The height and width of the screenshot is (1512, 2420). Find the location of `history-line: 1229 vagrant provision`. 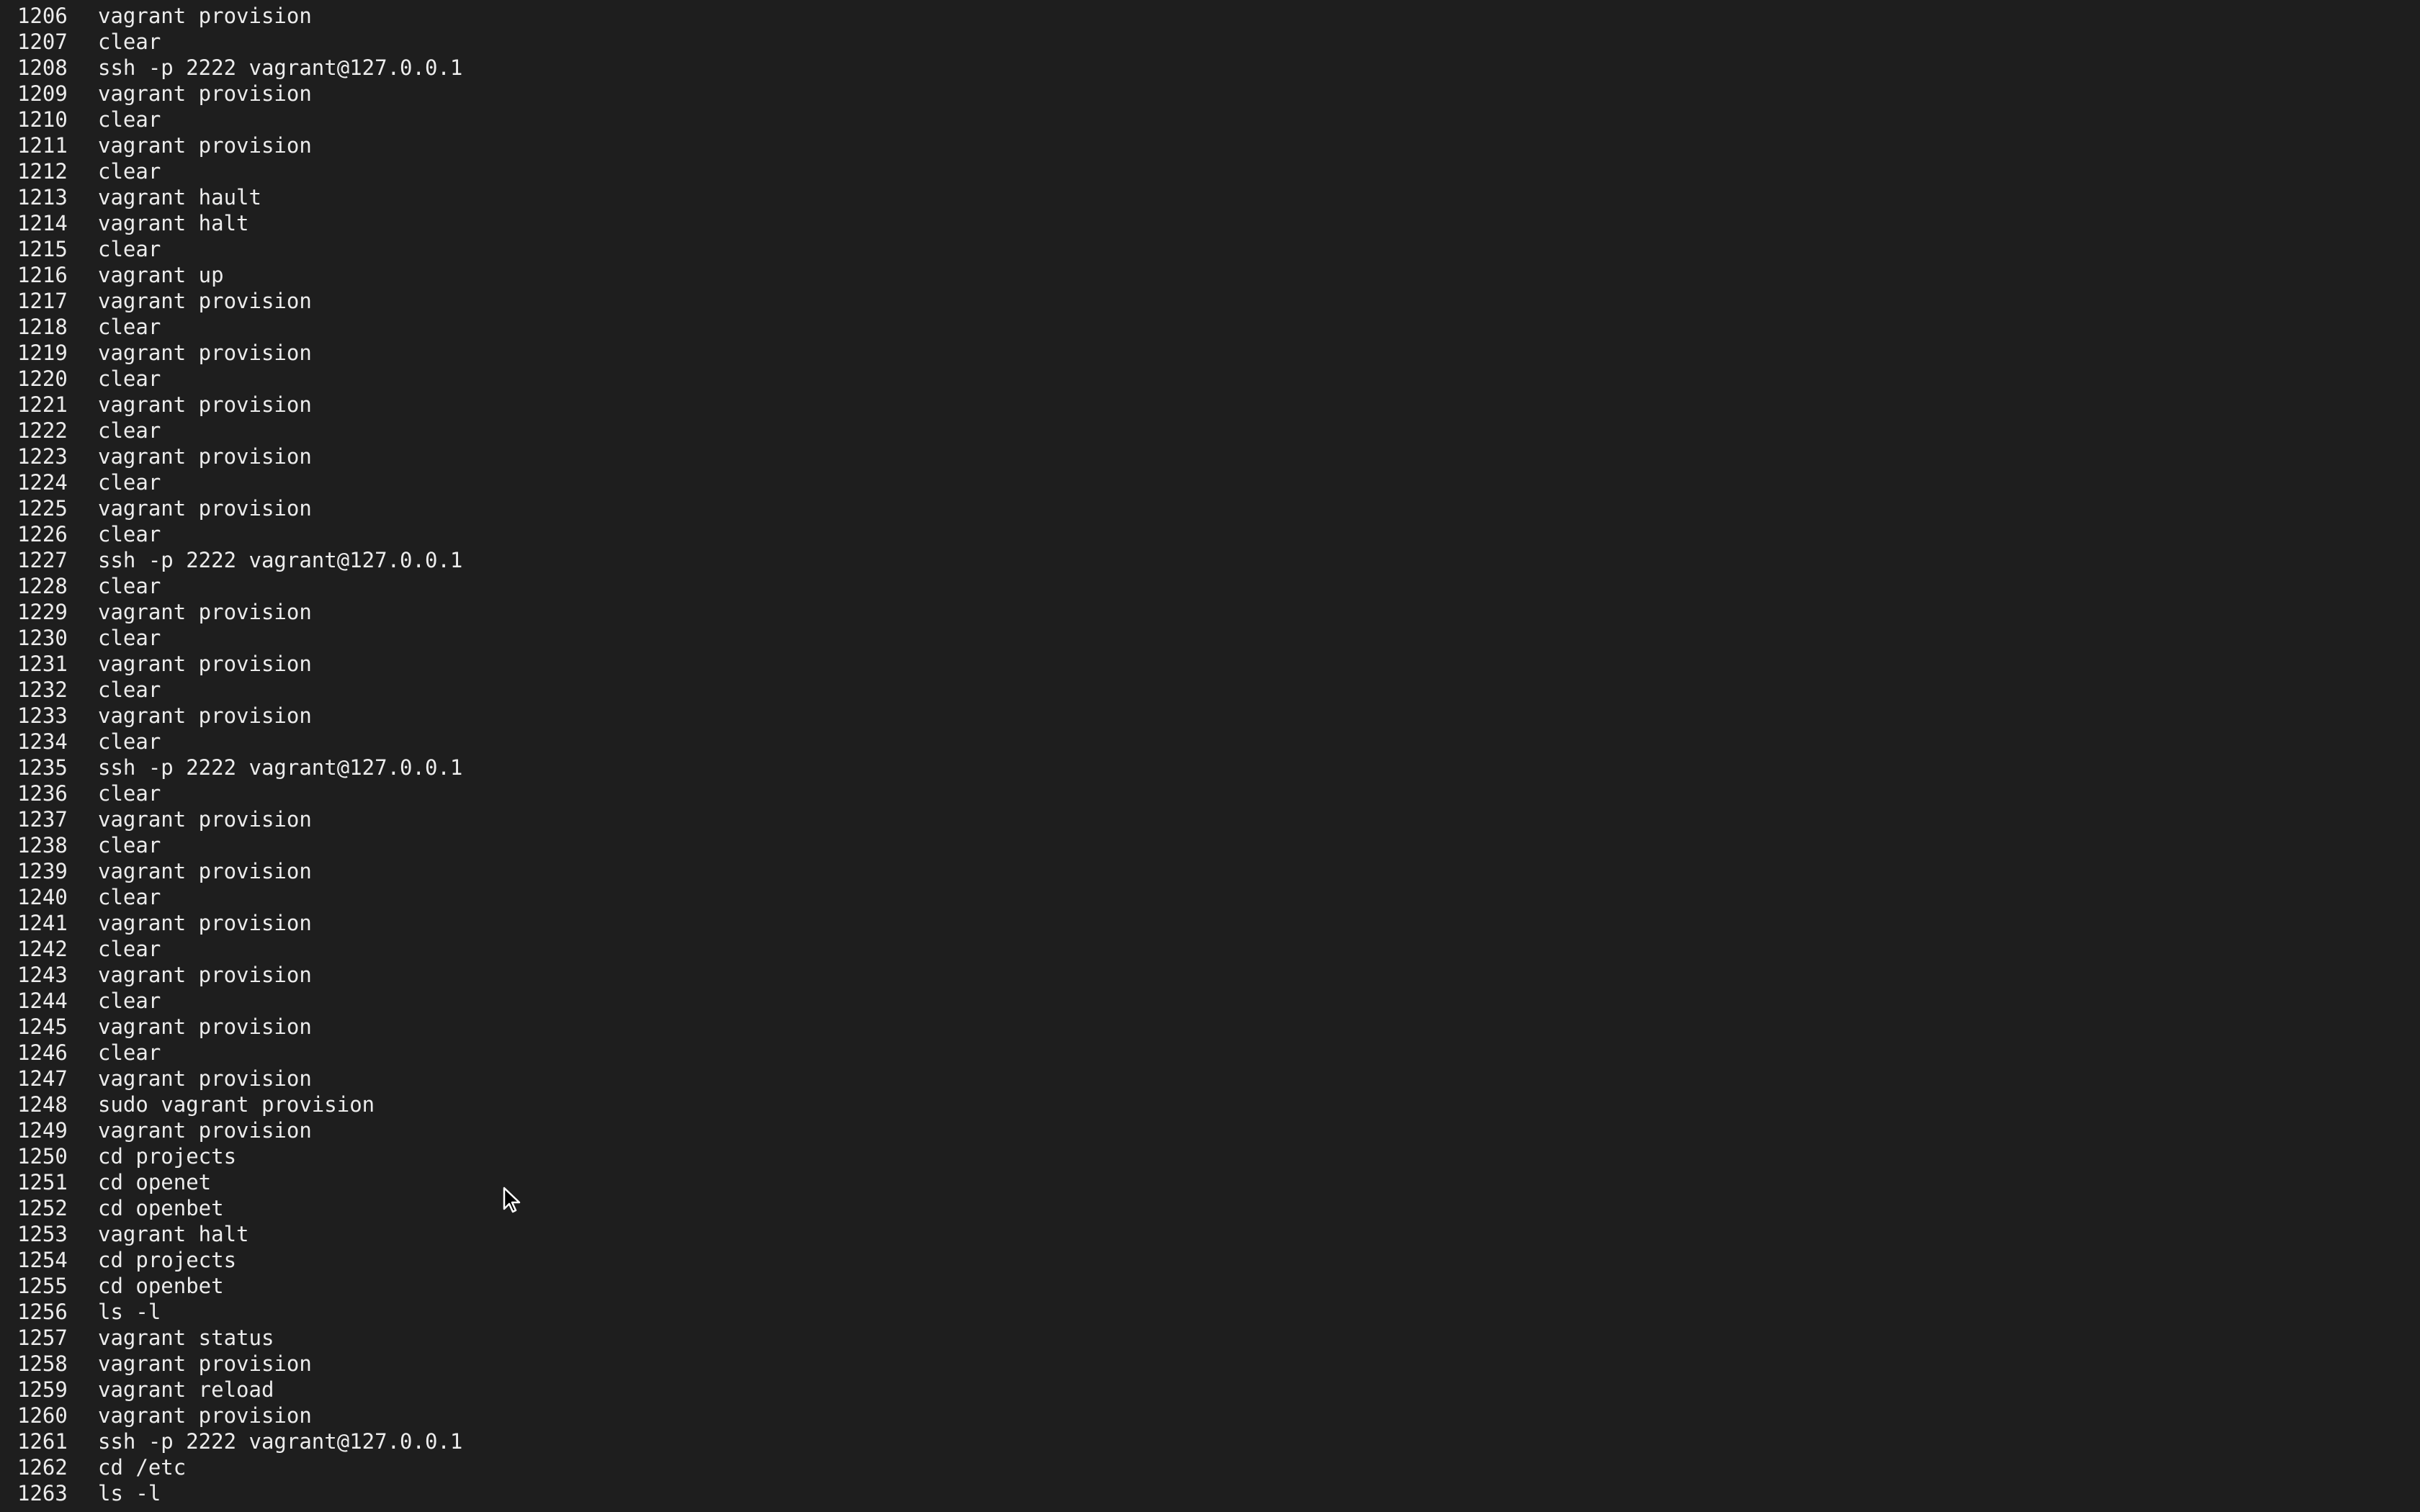

history-line: 1229 vagrant provision is located at coordinates (1218, 612).